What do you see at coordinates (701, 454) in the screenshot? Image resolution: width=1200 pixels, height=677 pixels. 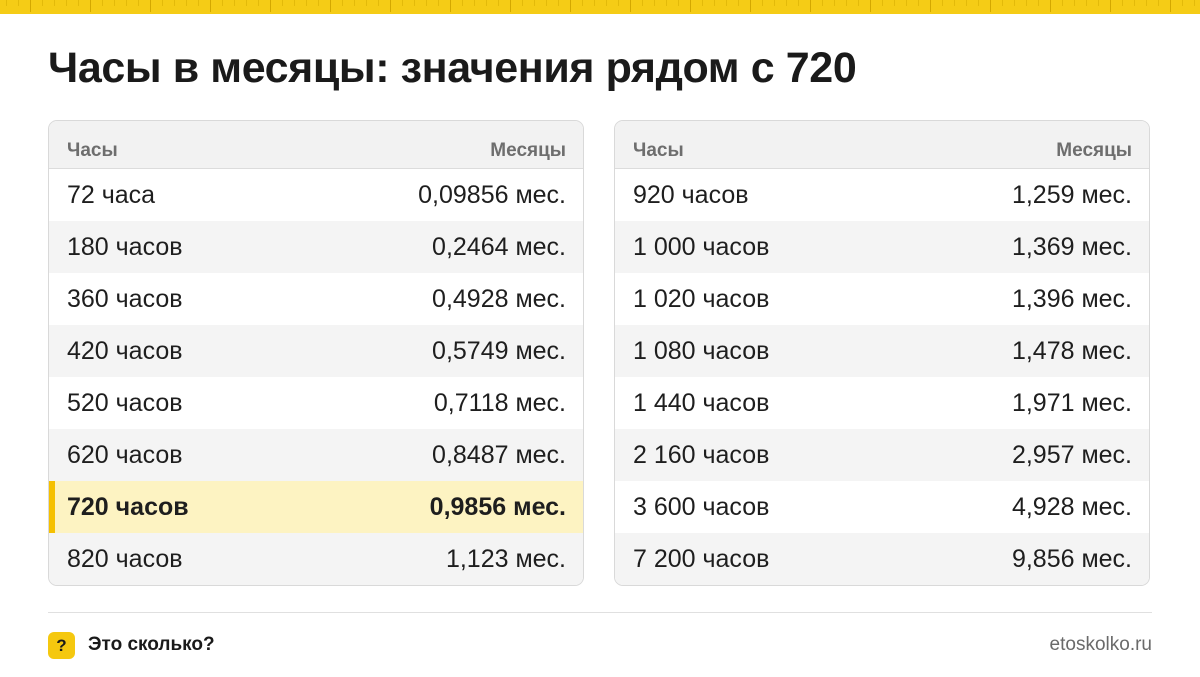 I see `hours-cell: 2 160 часов` at bounding box center [701, 454].